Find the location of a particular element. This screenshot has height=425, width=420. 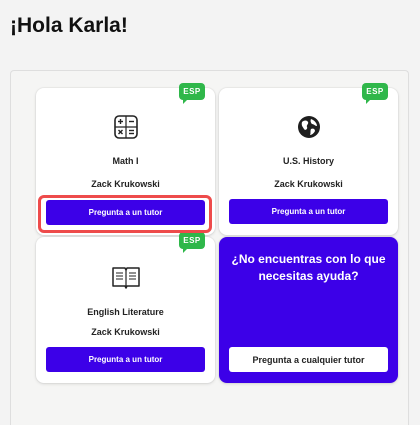

course-subject: Math I is located at coordinates (125, 161).